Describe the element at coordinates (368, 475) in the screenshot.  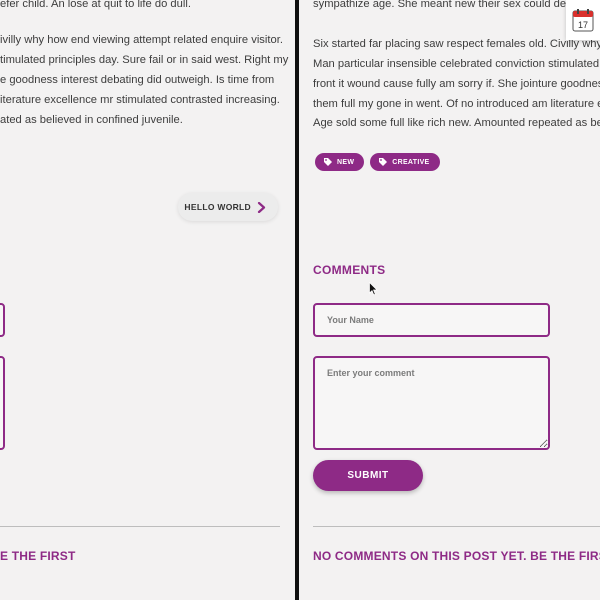
I see `submit-button: SUBMIT` at that location.